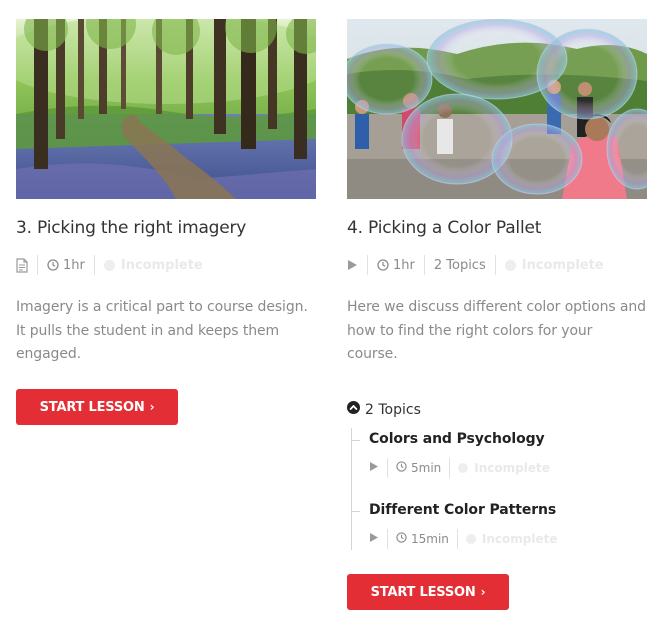 This screenshot has width=663, height=637. I want to click on chevron-up-circle-icon, so click(353, 409).